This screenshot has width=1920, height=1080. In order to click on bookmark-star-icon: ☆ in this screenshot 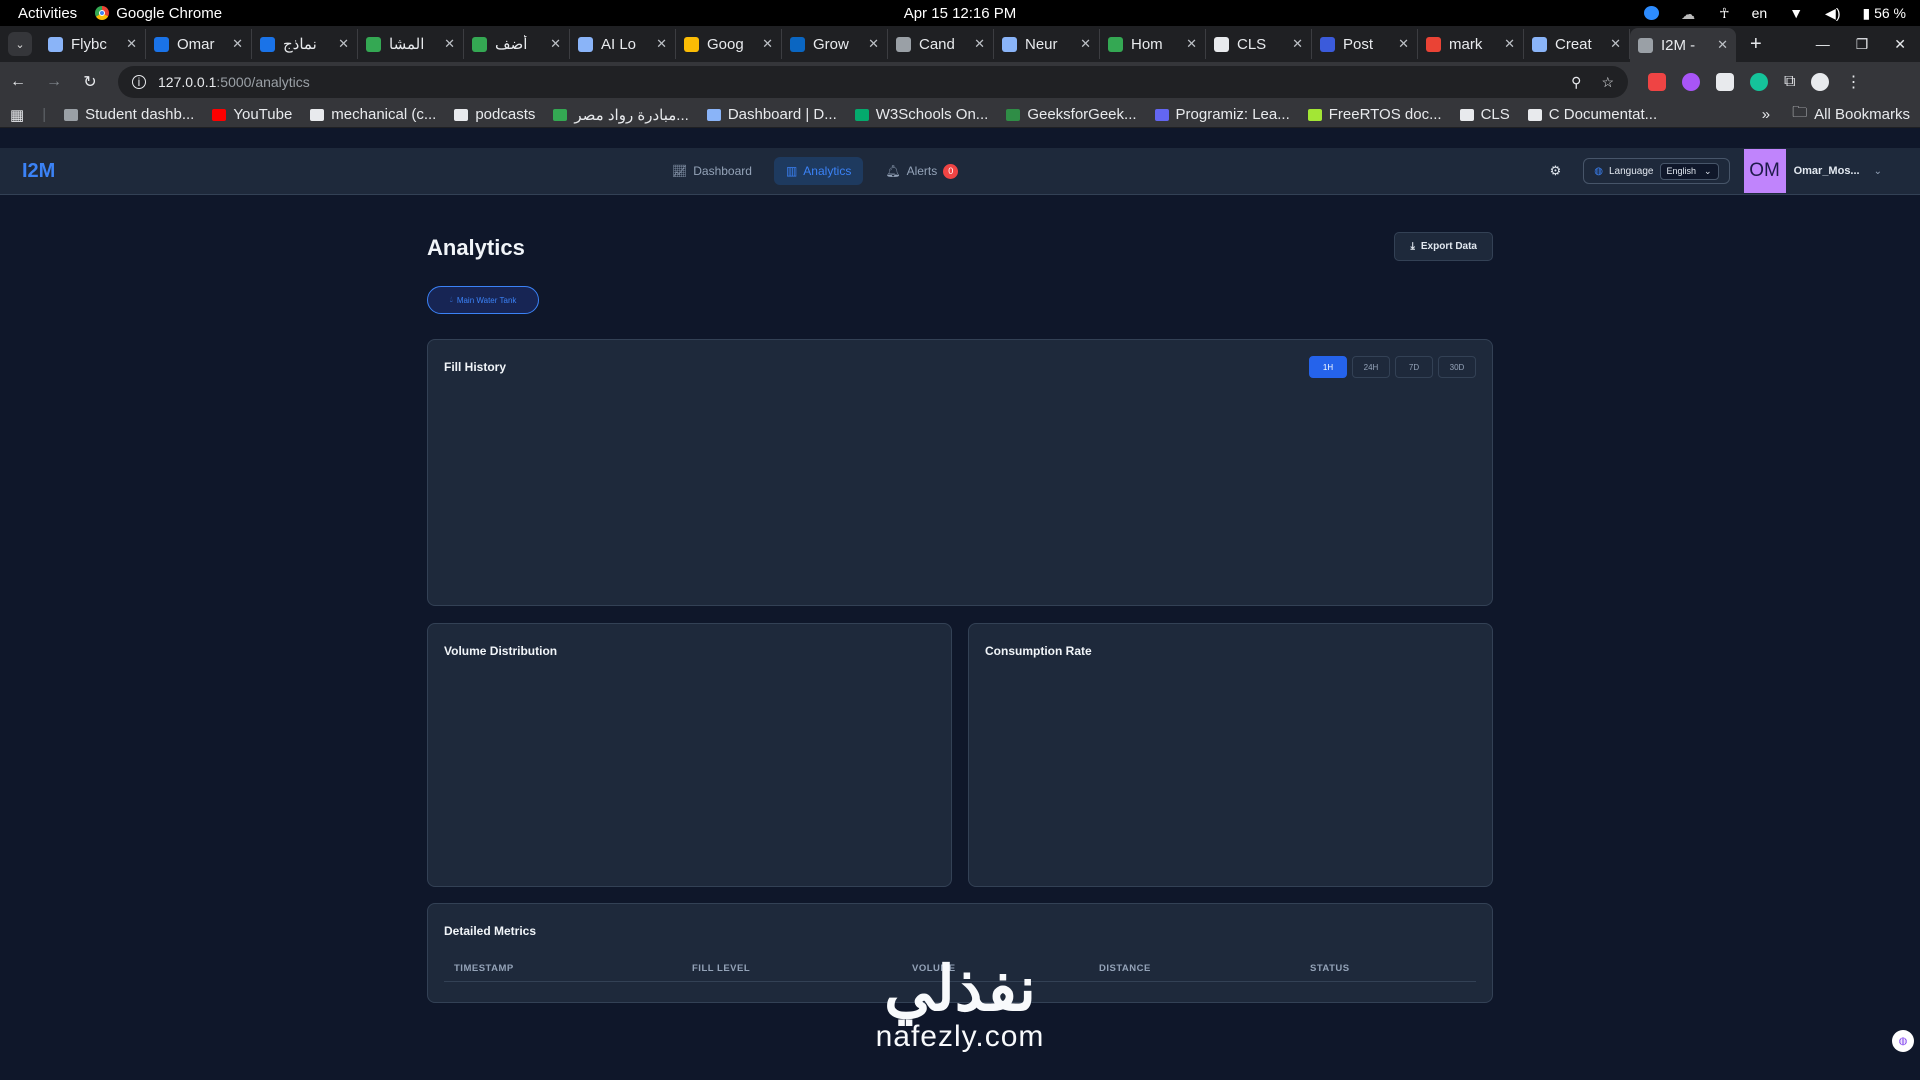, I will do `click(1607, 82)`.